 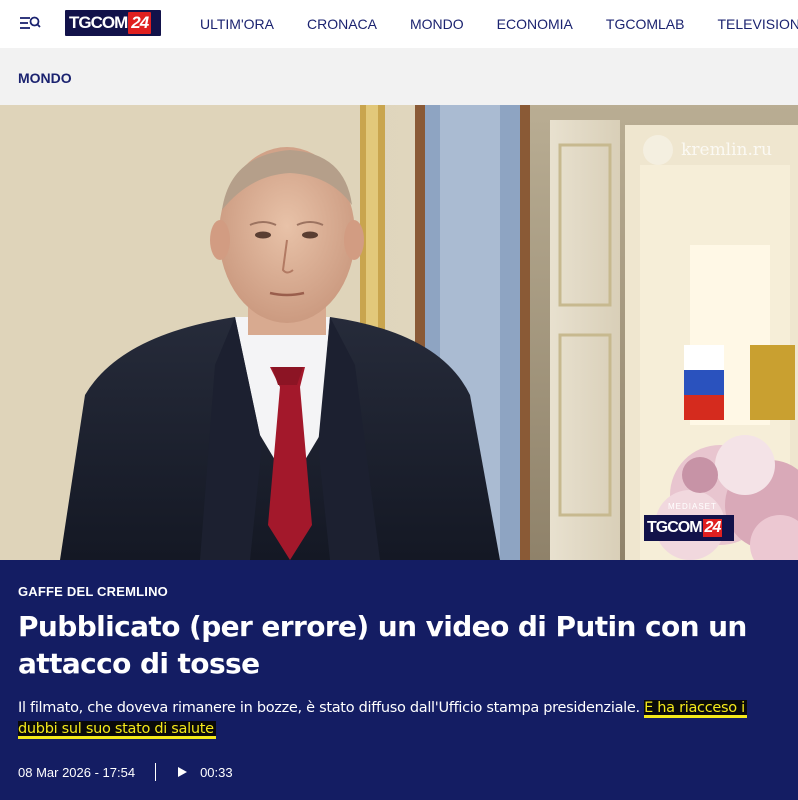 What do you see at coordinates (658, 150) in the screenshot?
I see `eagle-emblem-icon` at bounding box center [658, 150].